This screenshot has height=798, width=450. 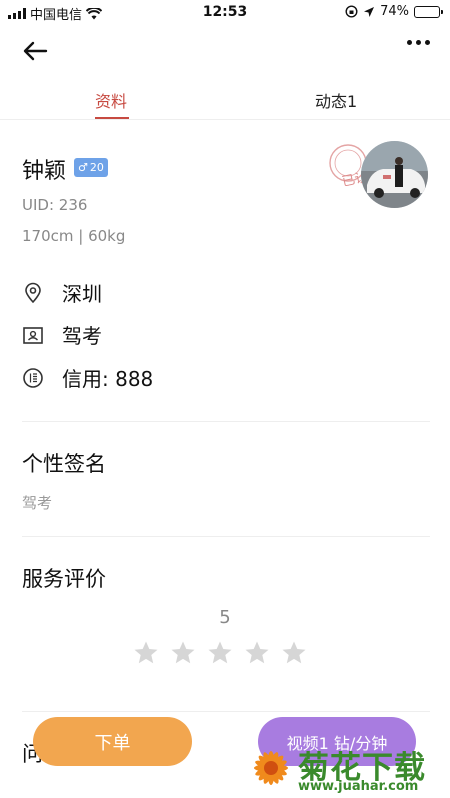 I want to click on nav-bar, so click(x=225, y=50).